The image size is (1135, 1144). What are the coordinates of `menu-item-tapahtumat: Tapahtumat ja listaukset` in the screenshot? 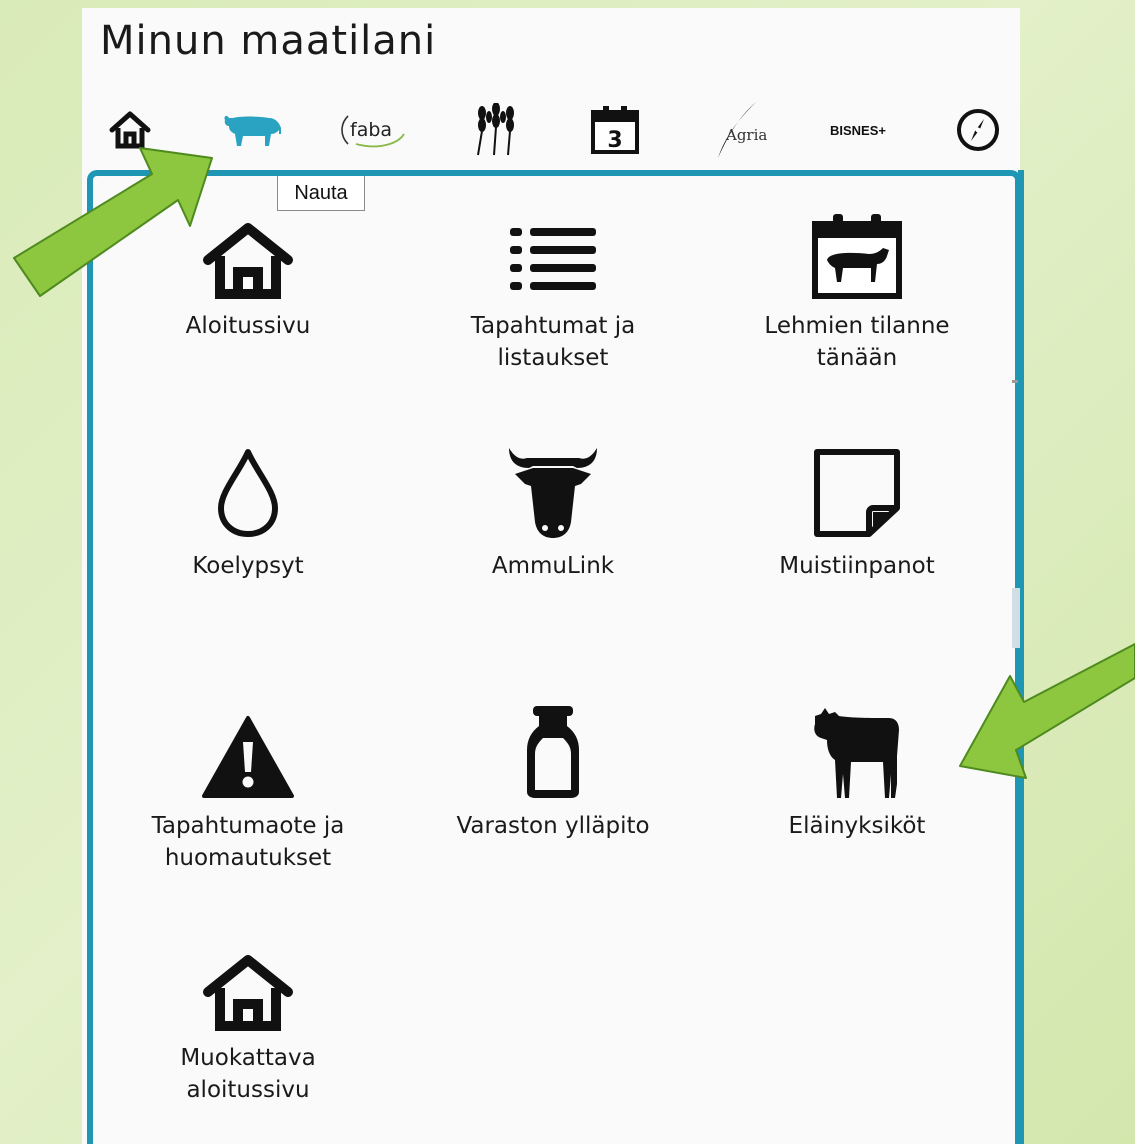 It's located at (553, 287).